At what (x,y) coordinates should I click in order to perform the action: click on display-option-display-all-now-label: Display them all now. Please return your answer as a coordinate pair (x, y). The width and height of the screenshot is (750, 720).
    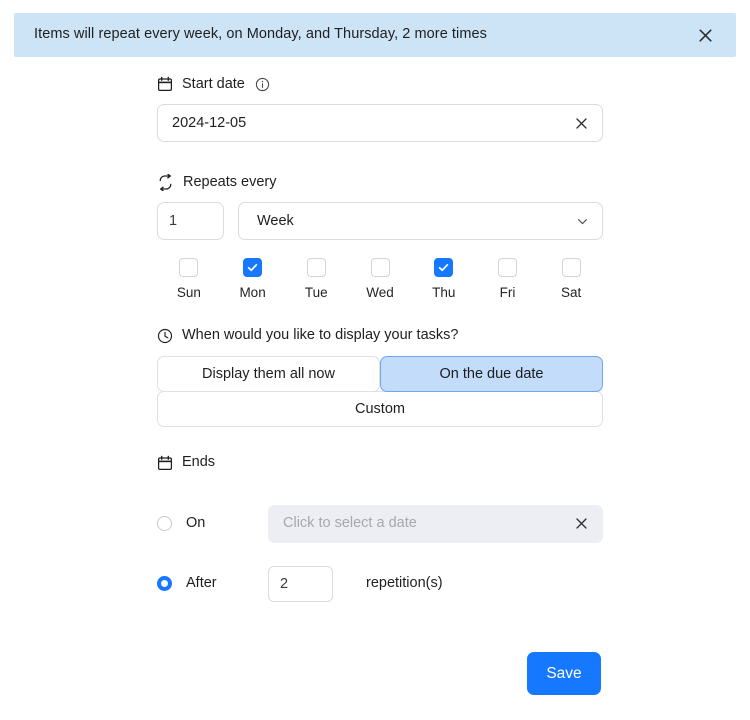
    Looking at the image, I should click on (268, 373).